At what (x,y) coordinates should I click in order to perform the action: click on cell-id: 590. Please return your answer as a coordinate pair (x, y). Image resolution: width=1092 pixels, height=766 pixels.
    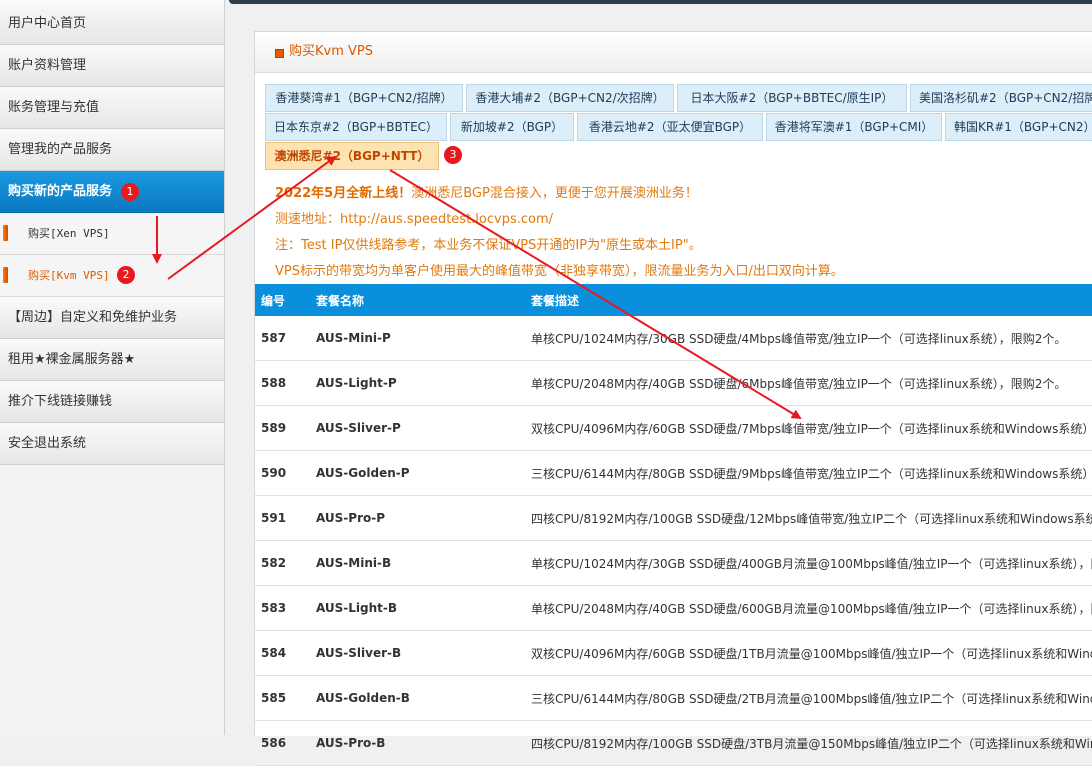
    Looking at the image, I should click on (282, 473).